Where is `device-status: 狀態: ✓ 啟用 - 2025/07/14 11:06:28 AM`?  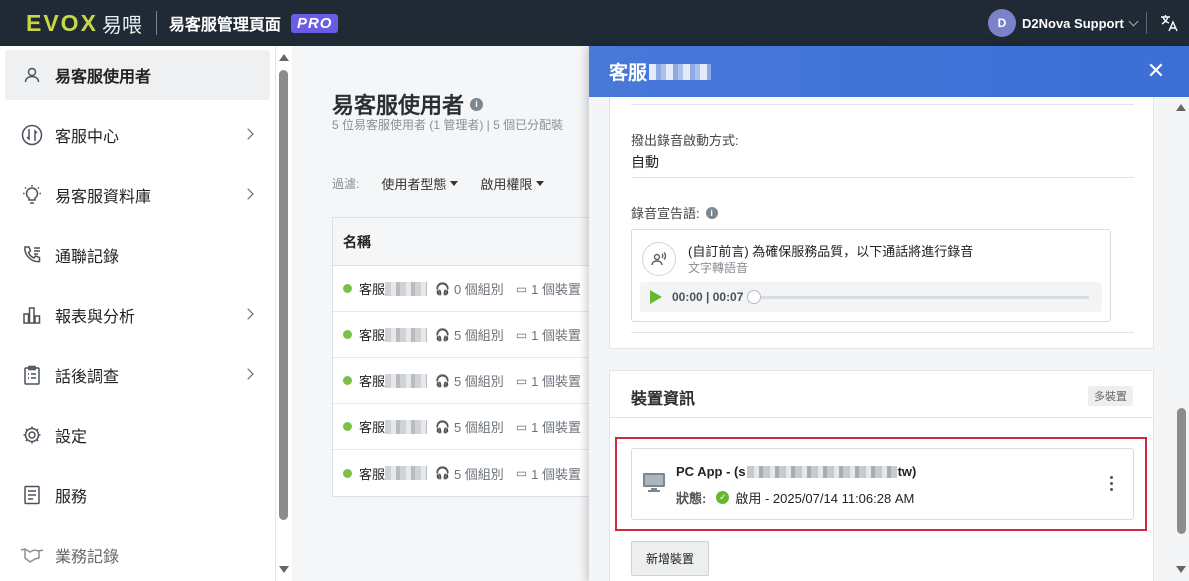 device-status: 狀態: ✓ 啟用 - 2025/07/14 11:06:28 AM is located at coordinates (795, 497).